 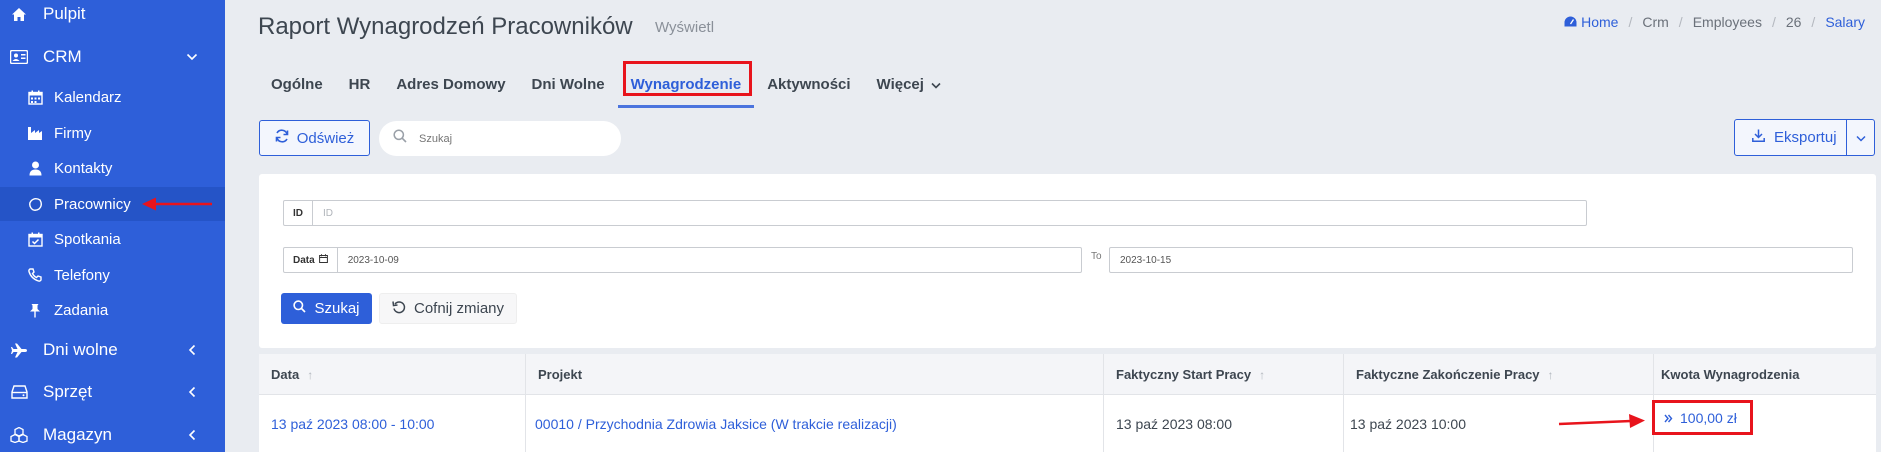 What do you see at coordinates (900, 84) in the screenshot?
I see `tab-label: Więcej` at bounding box center [900, 84].